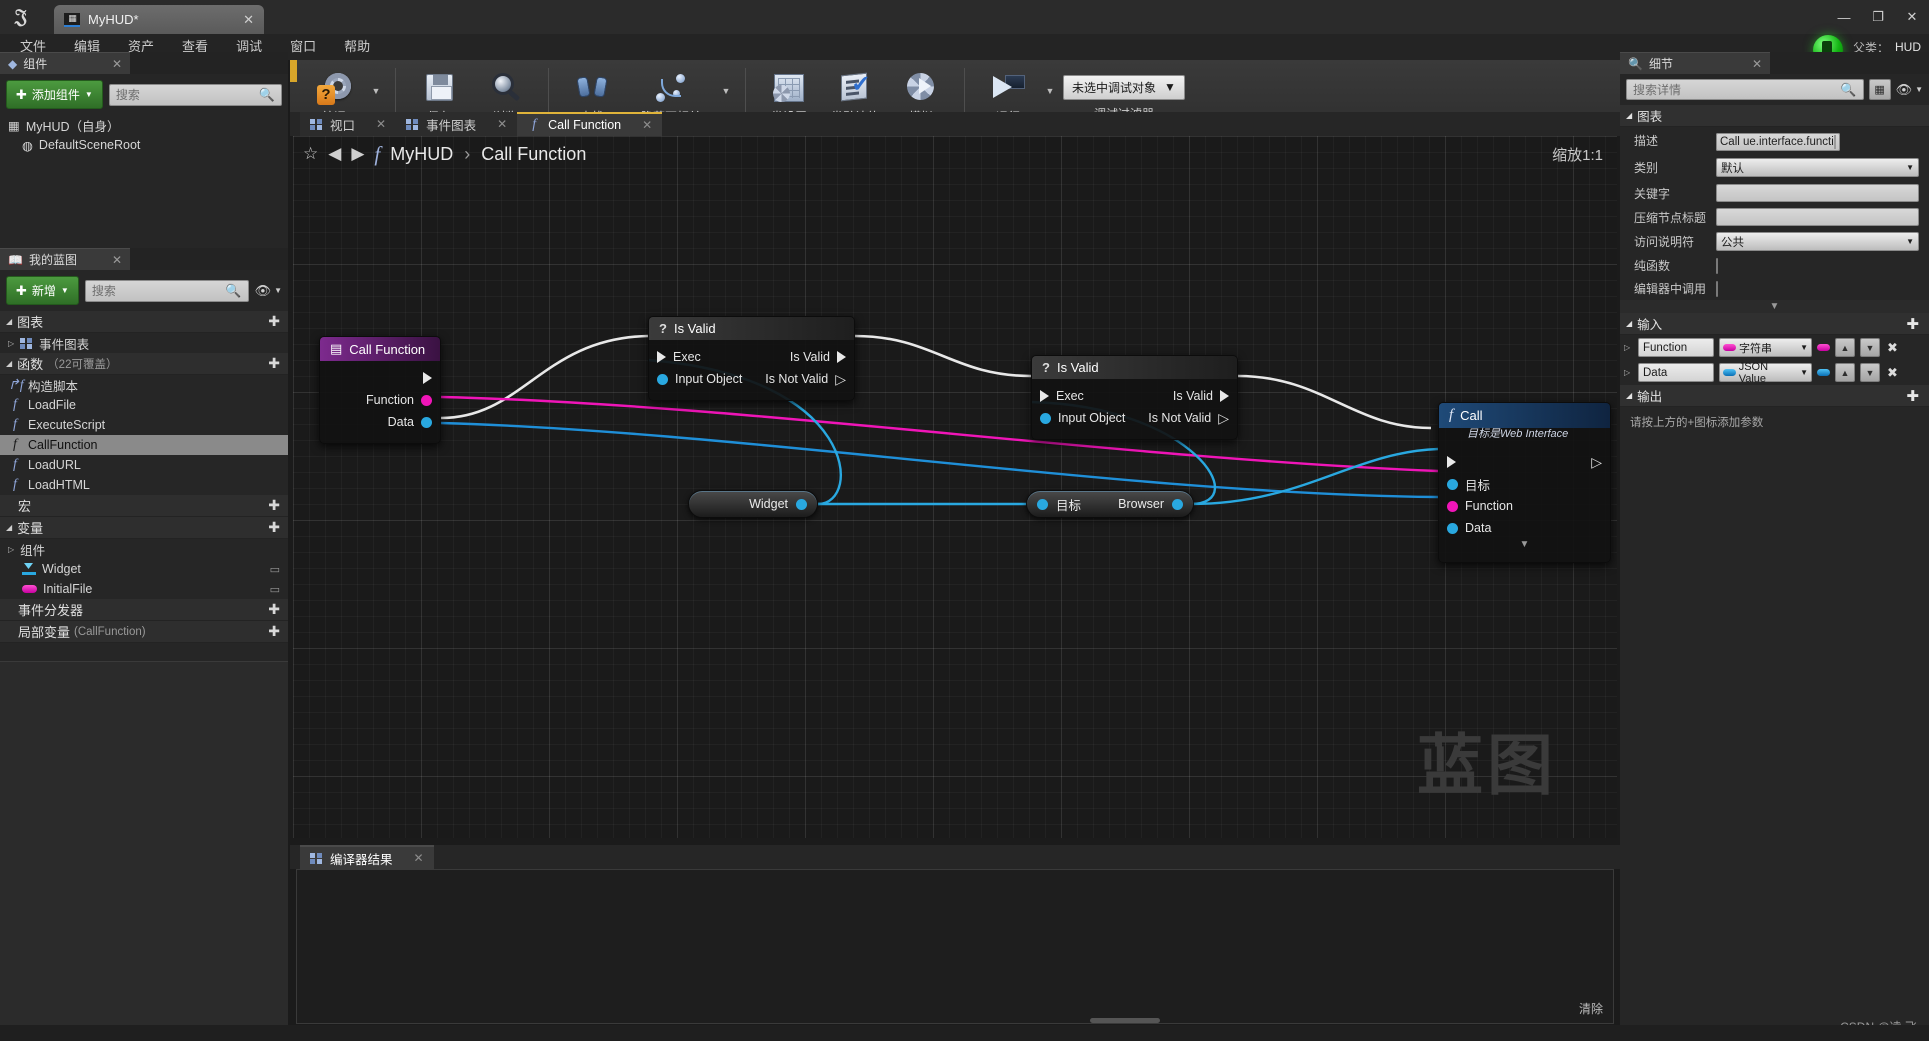 Image resolution: width=1929 pixels, height=1041 pixels. What do you see at coordinates (1717, 265) in the screenshot?
I see `pure-checkbox` at bounding box center [1717, 265].